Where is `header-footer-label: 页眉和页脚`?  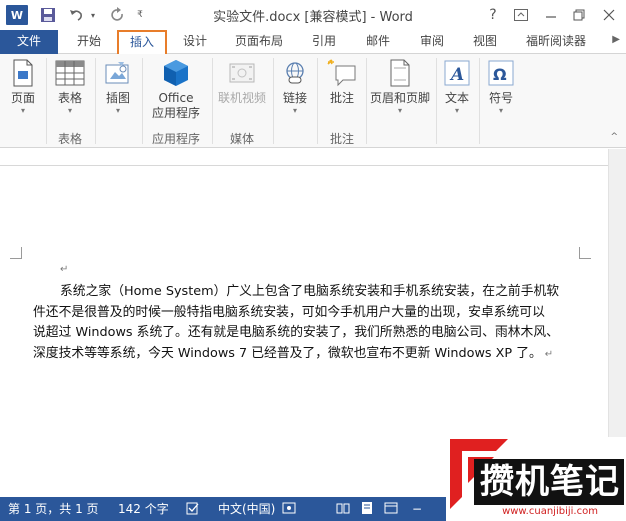 header-footer-label: 页眉和页脚 is located at coordinates (399, 98).